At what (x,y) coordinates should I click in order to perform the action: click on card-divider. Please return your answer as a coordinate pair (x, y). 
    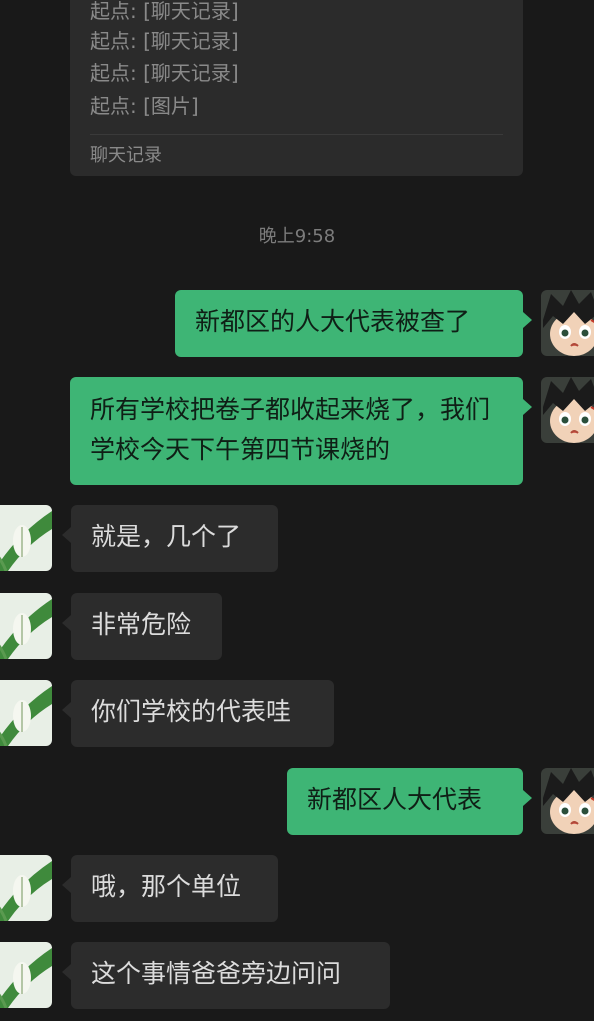
    Looking at the image, I should click on (296, 134).